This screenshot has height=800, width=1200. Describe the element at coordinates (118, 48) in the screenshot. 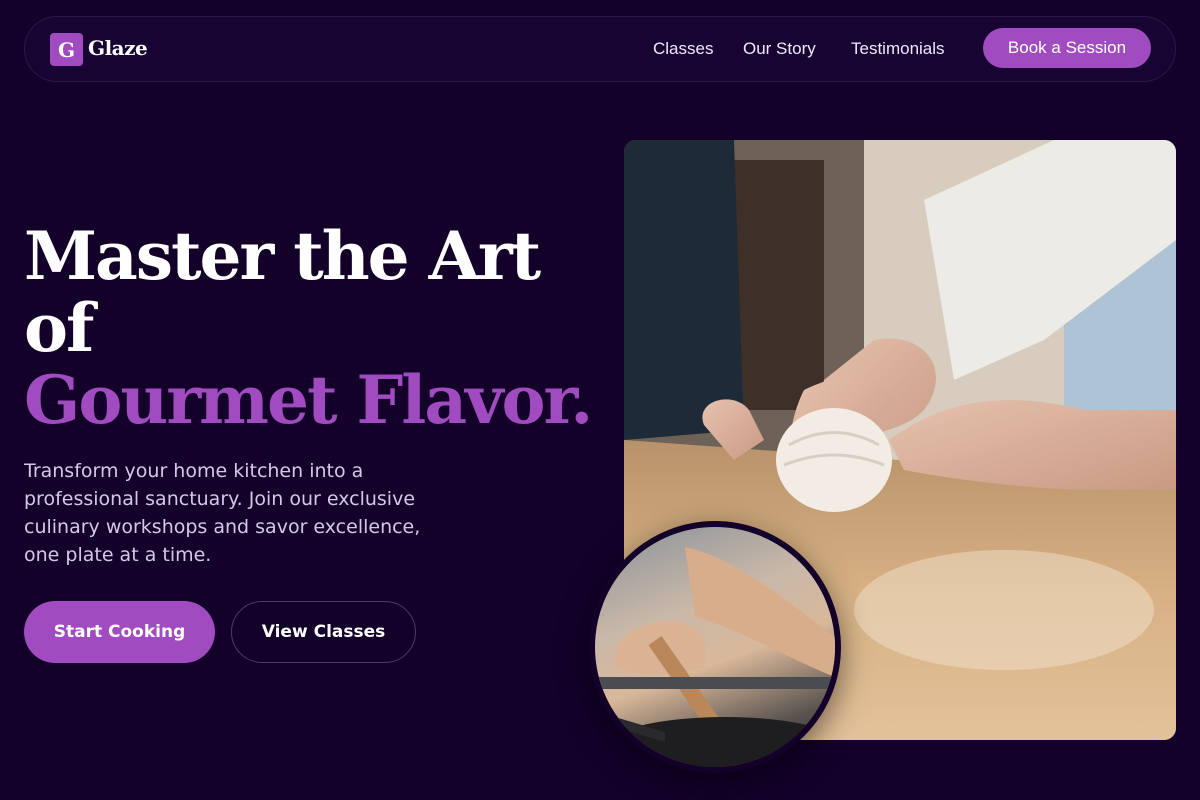

I see `brand-name: Glaze` at that location.